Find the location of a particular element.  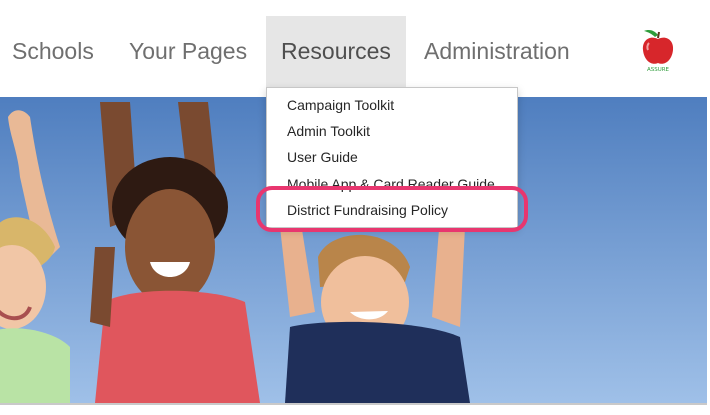

logo-text: ASSURE is located at coordinates (658, 70).